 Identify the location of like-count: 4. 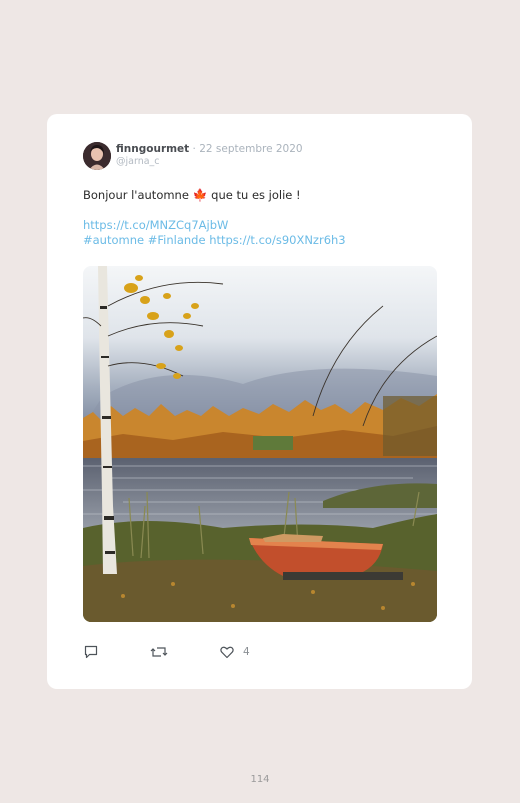
(246, 652).